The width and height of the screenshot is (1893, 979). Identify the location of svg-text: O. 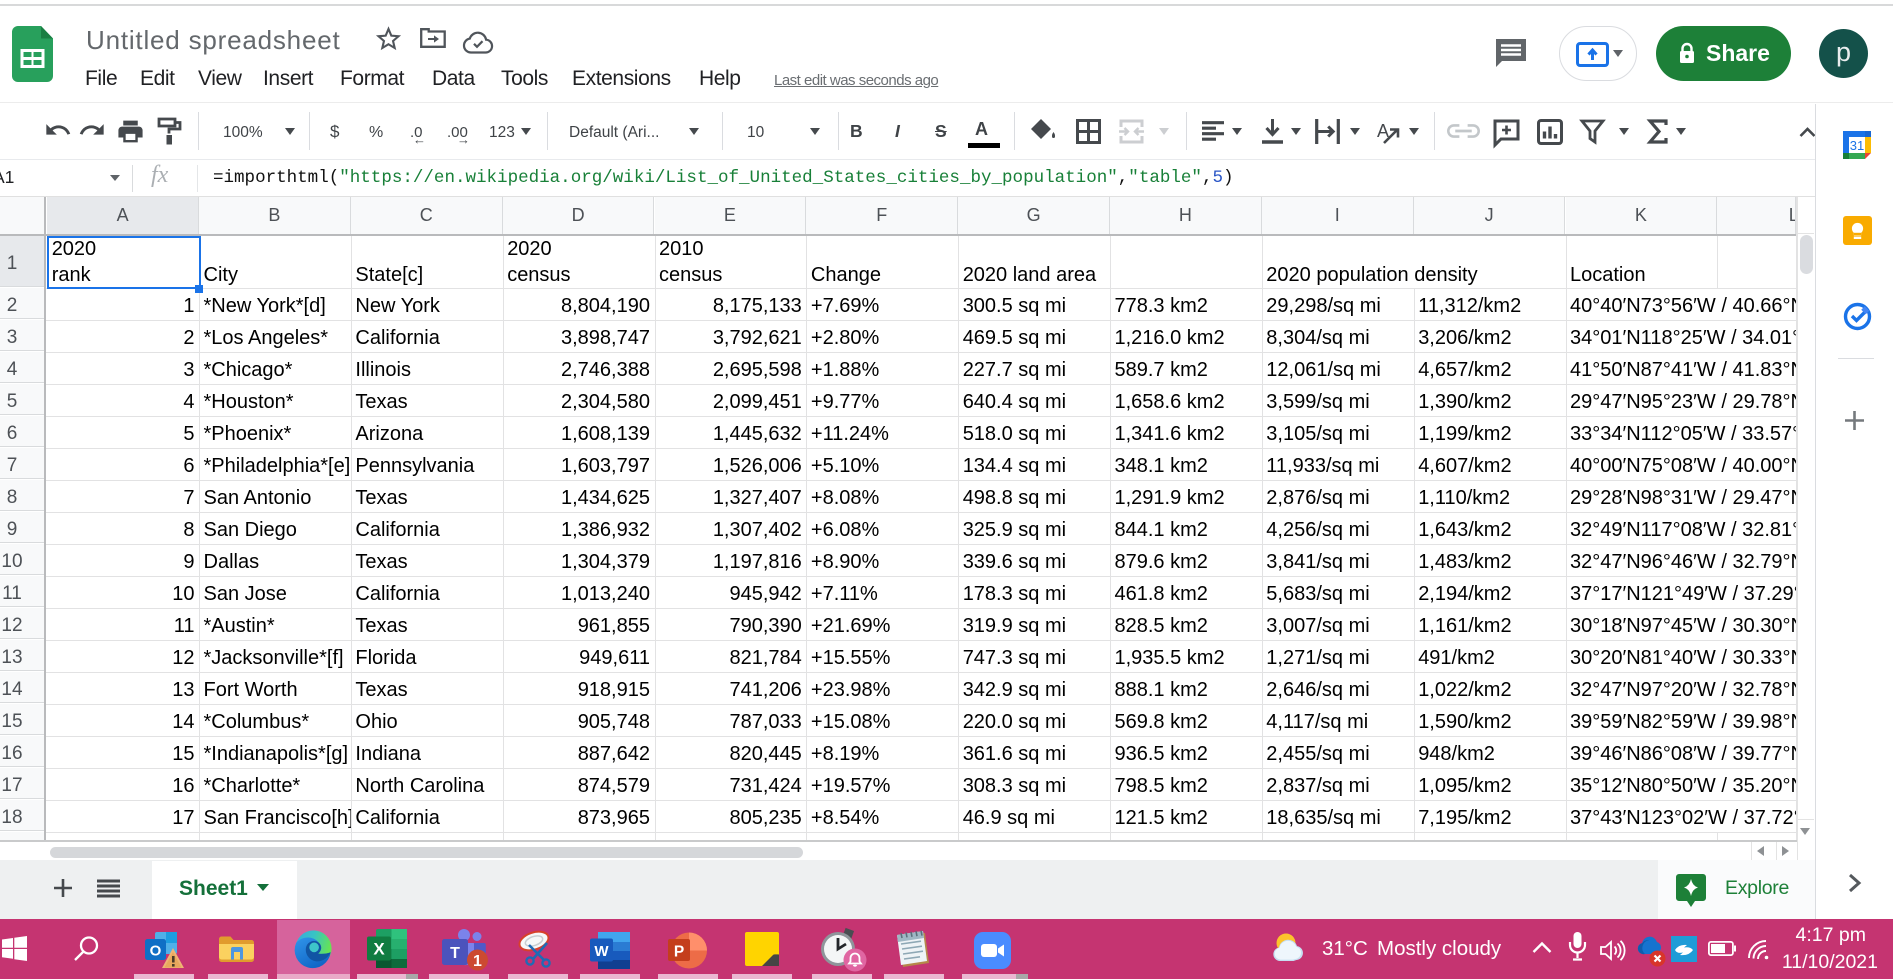
(156, 951).